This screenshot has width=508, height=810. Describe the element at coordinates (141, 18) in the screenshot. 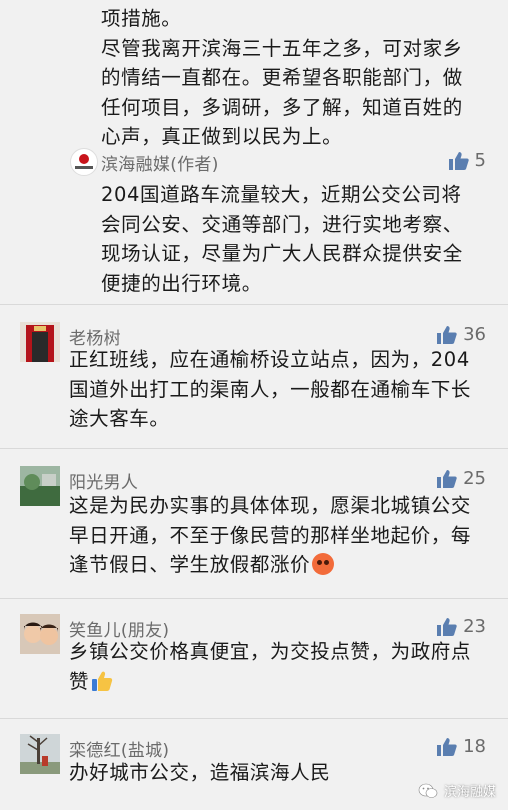

I see `text-line: 项措施。` at that location.